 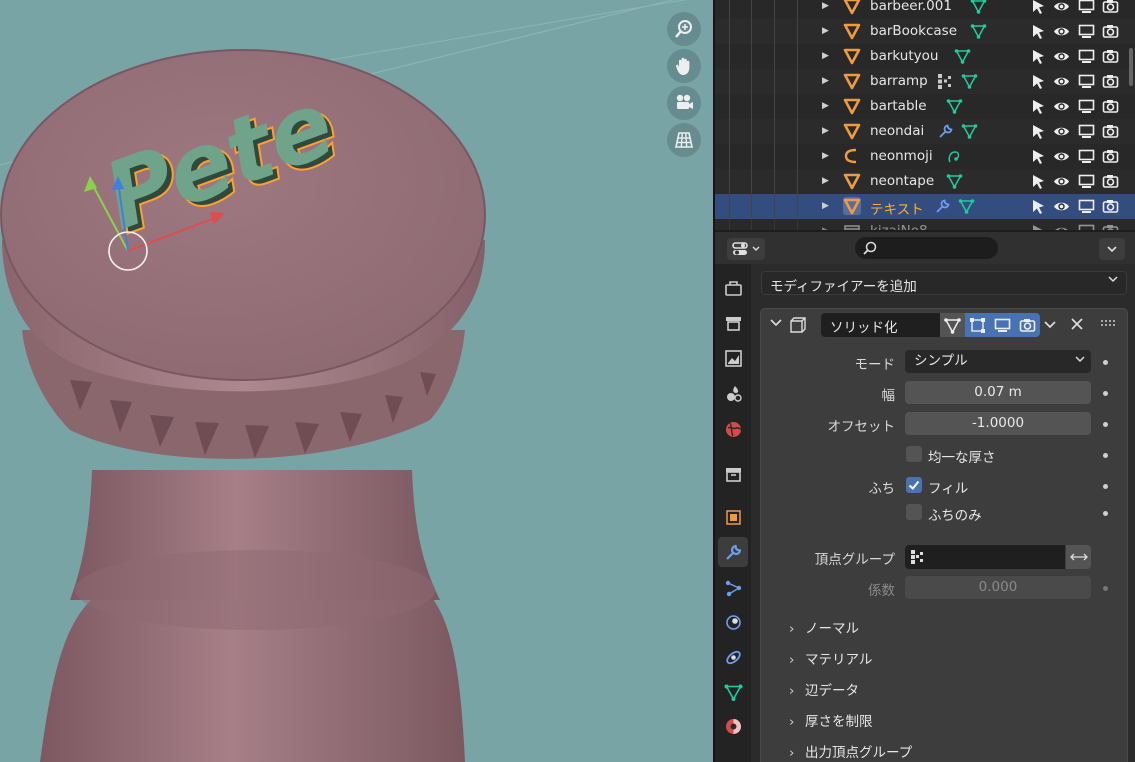 I want to click on factor-field: 0.000, so click(x=998, y=587).